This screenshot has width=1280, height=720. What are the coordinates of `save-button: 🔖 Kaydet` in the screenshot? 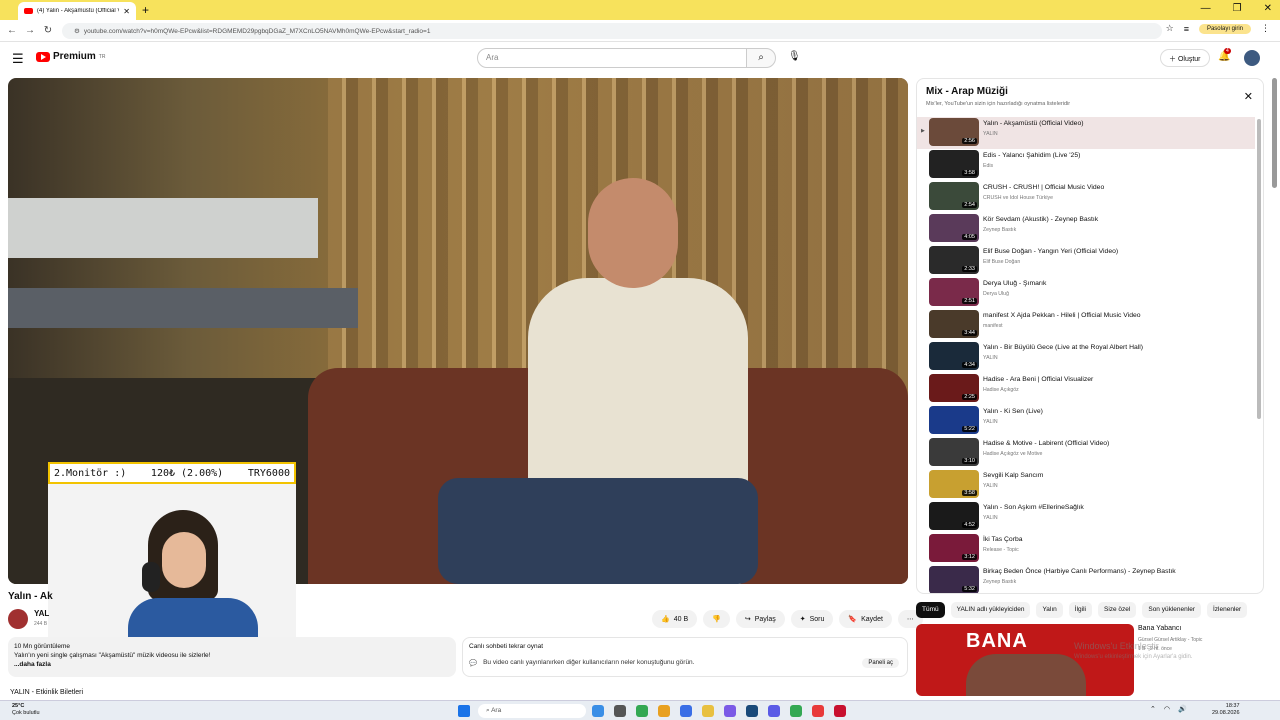 It's located at (865, 619).